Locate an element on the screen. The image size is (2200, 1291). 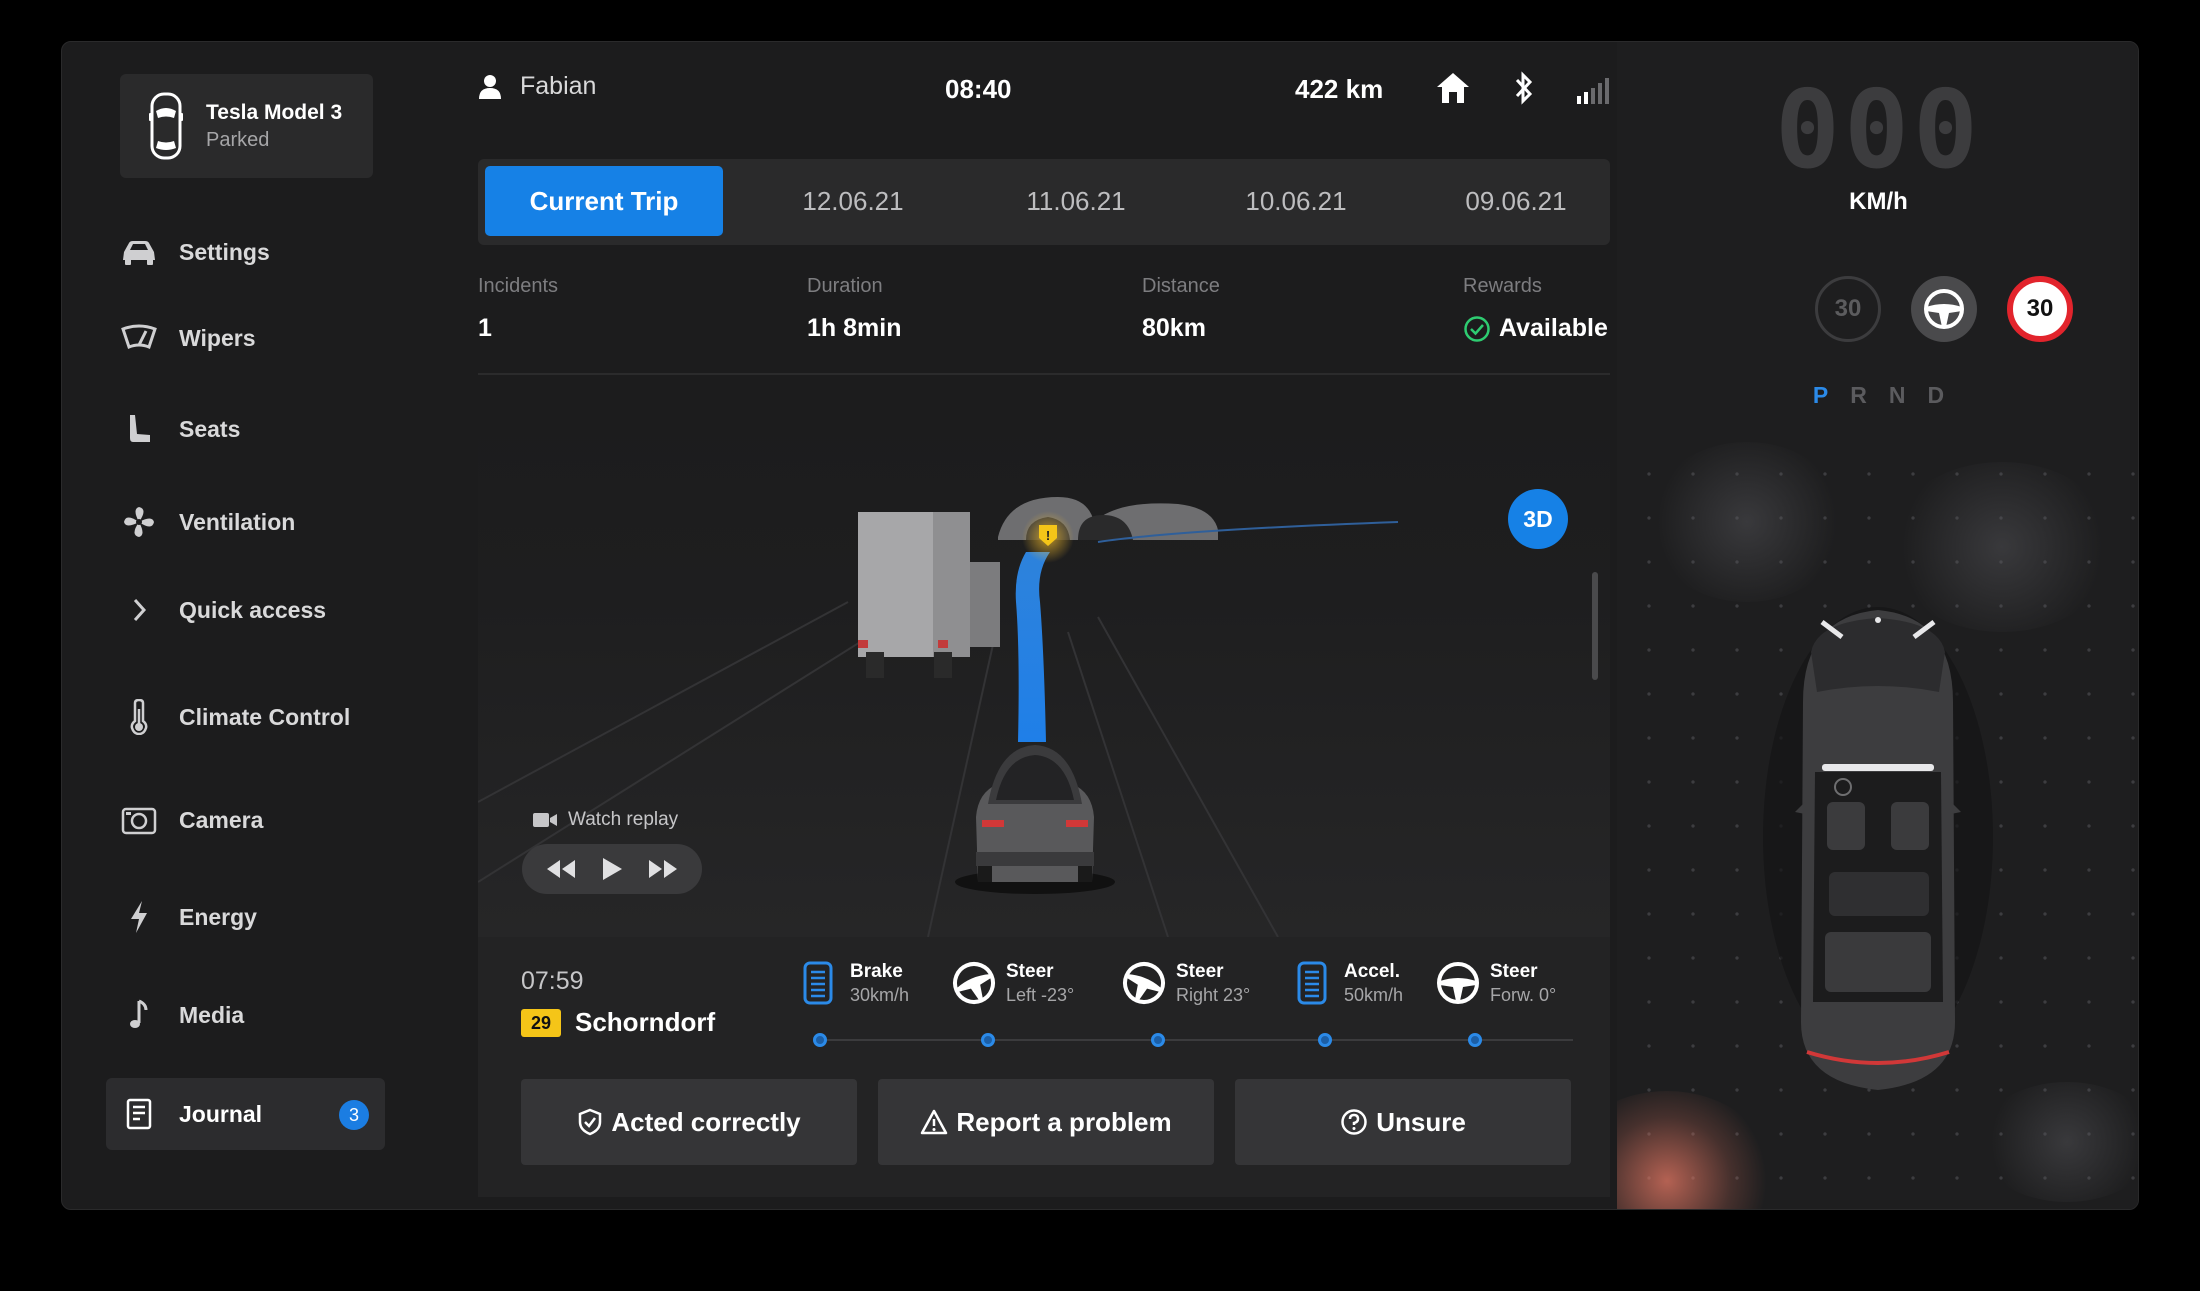
event-steer-right: Steer Right 23° is located at coordinates (1186, 983).